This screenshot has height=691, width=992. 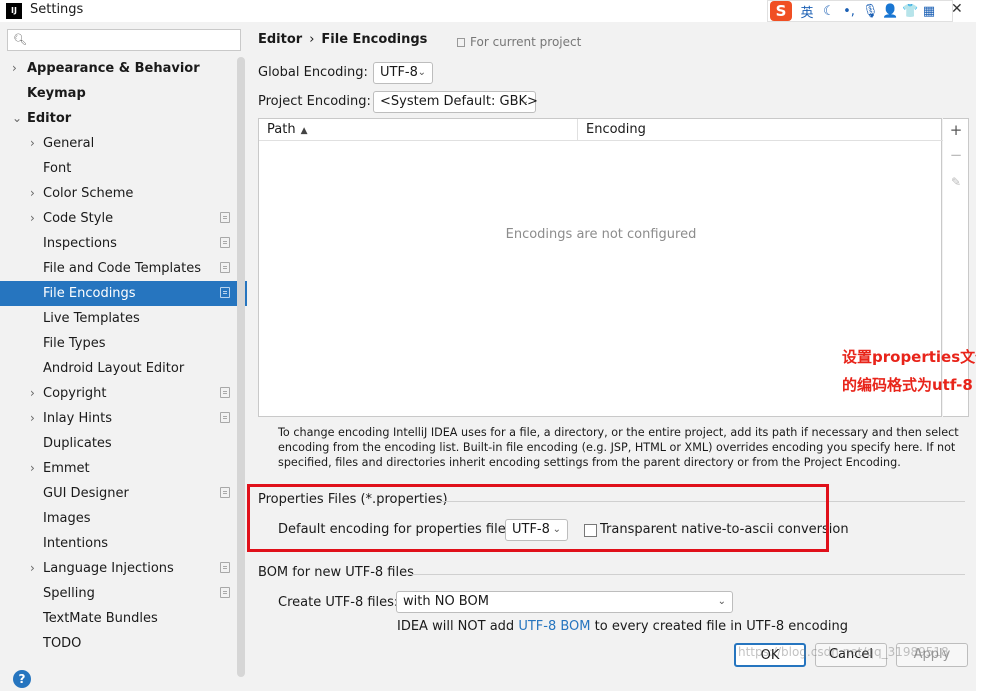 I want to click on global-encoding-value: UTF-8, so click(x=399, y=72).